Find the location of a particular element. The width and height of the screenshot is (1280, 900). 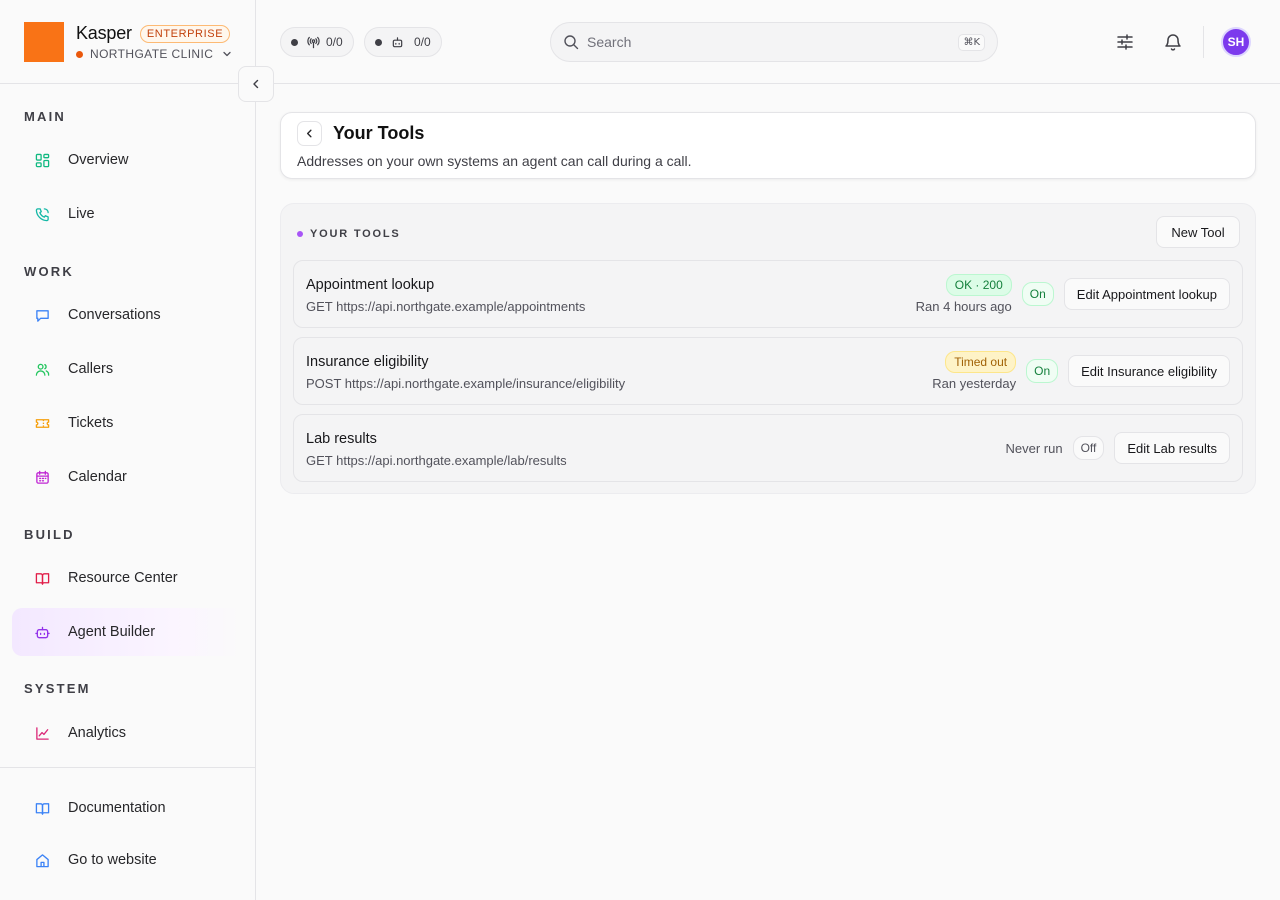

sidebar-item-analytics: Analytics is located at coordinates (128, 733).